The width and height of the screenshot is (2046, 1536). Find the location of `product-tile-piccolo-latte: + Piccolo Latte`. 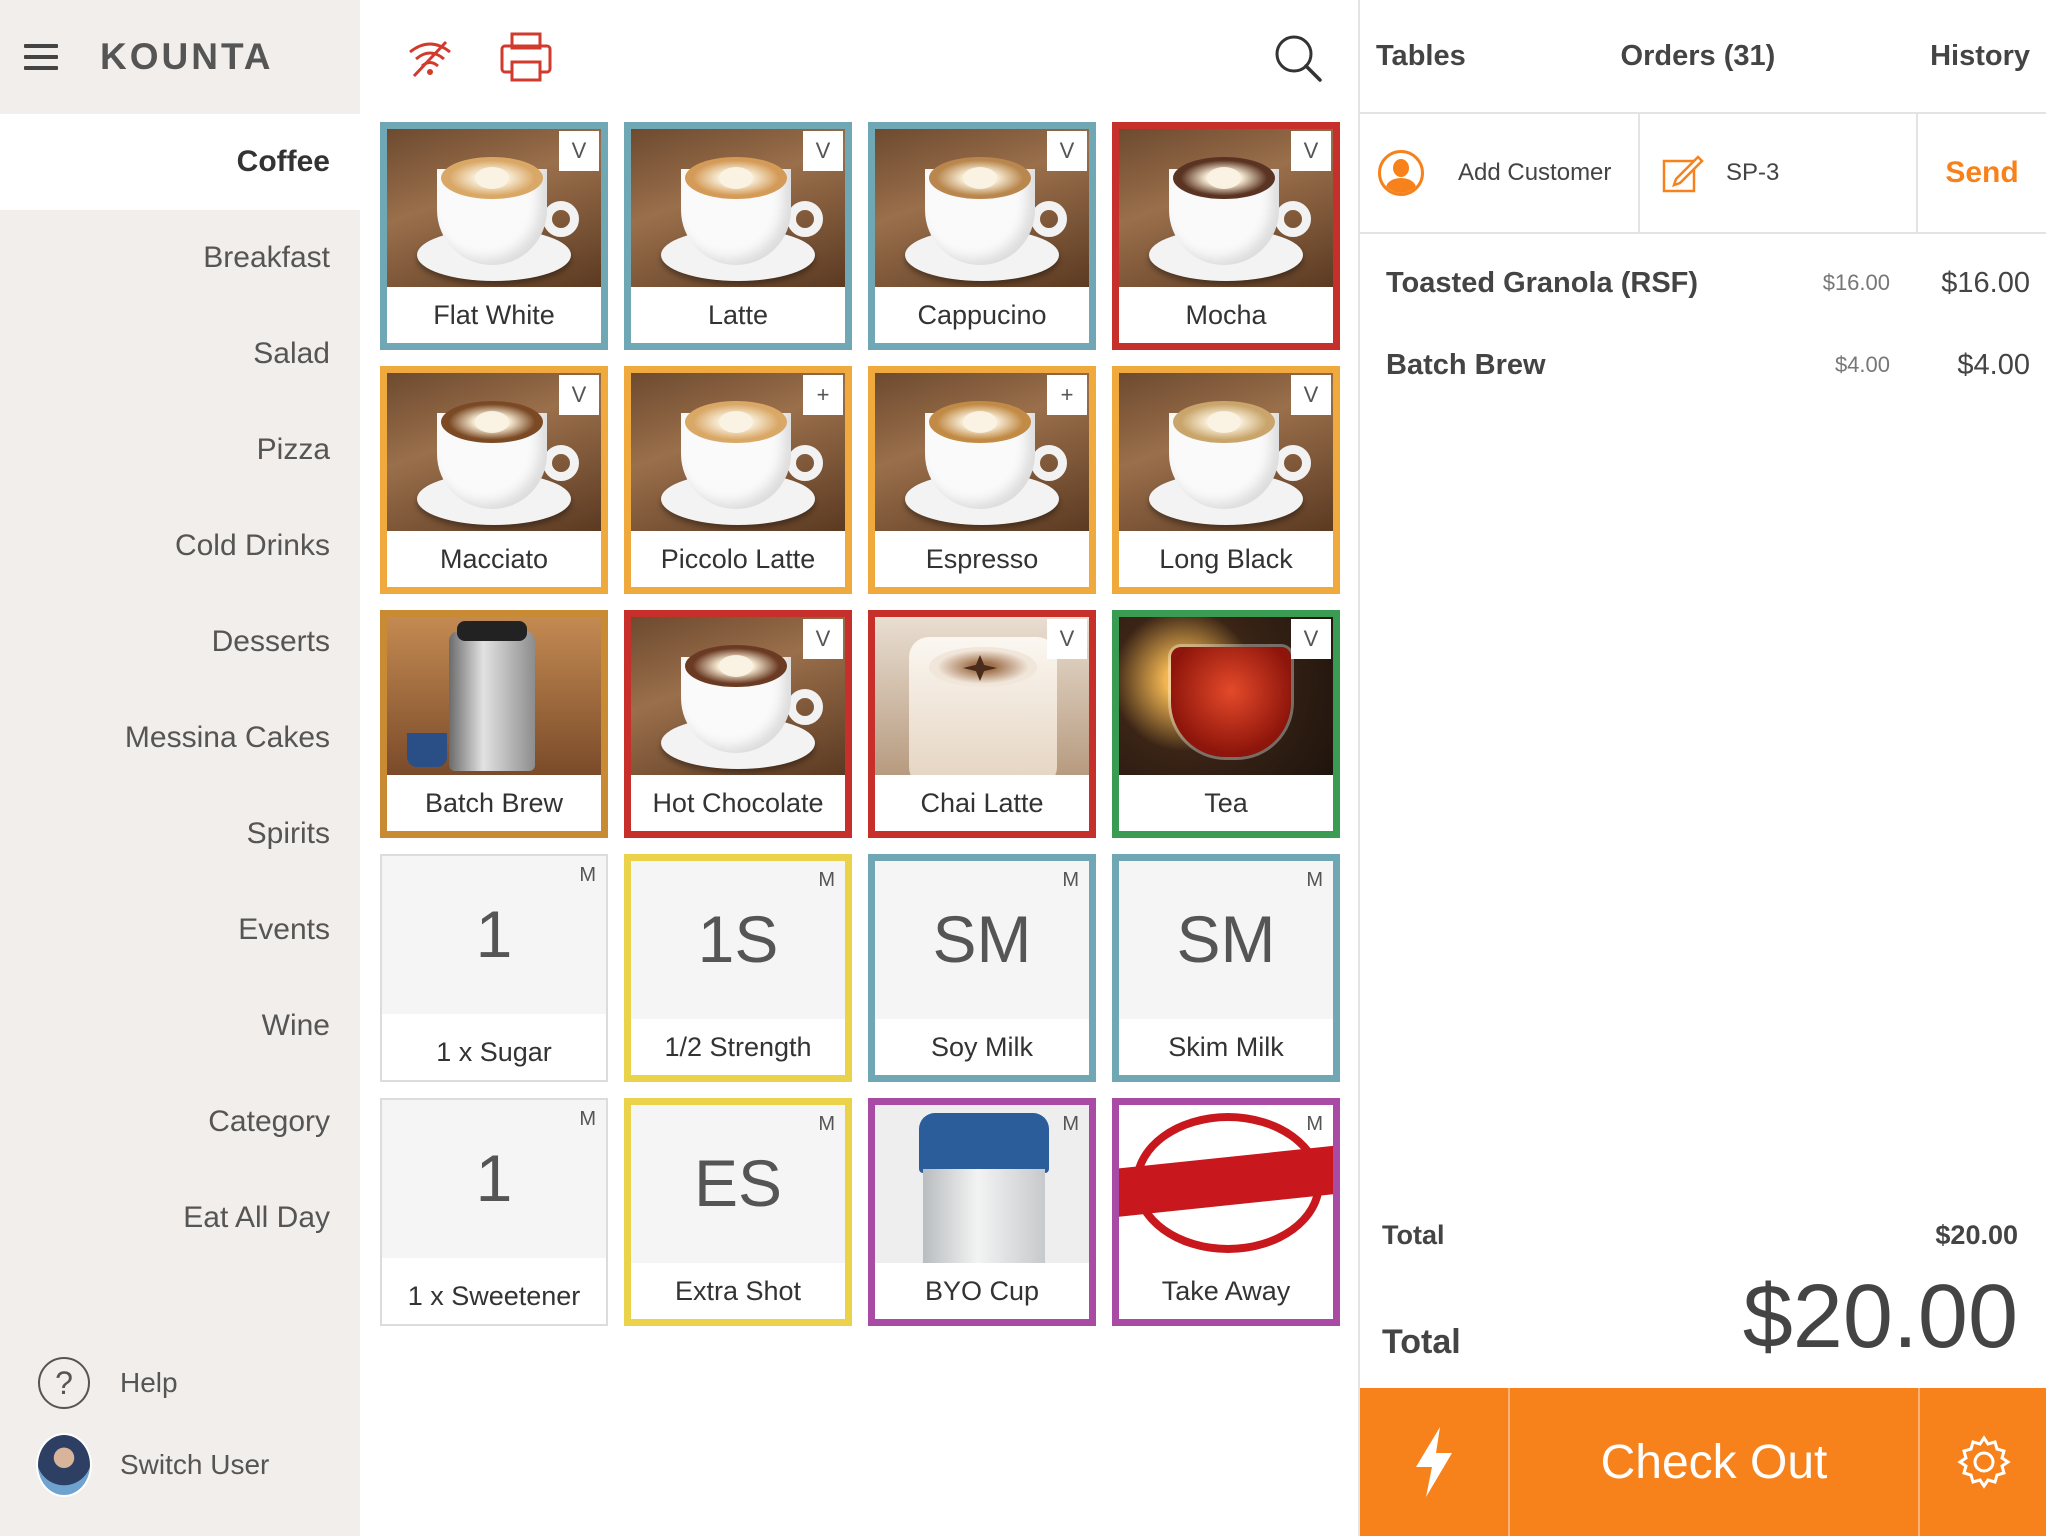

product-tile-piccolo-latte: + Piccolo Latte is located at coordinates (738, 480).